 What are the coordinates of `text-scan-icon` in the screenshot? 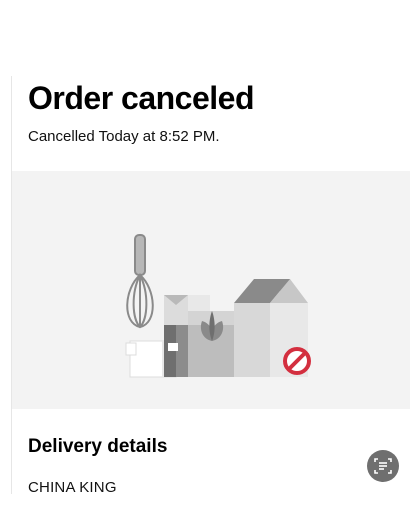 It's located at (383, 466).